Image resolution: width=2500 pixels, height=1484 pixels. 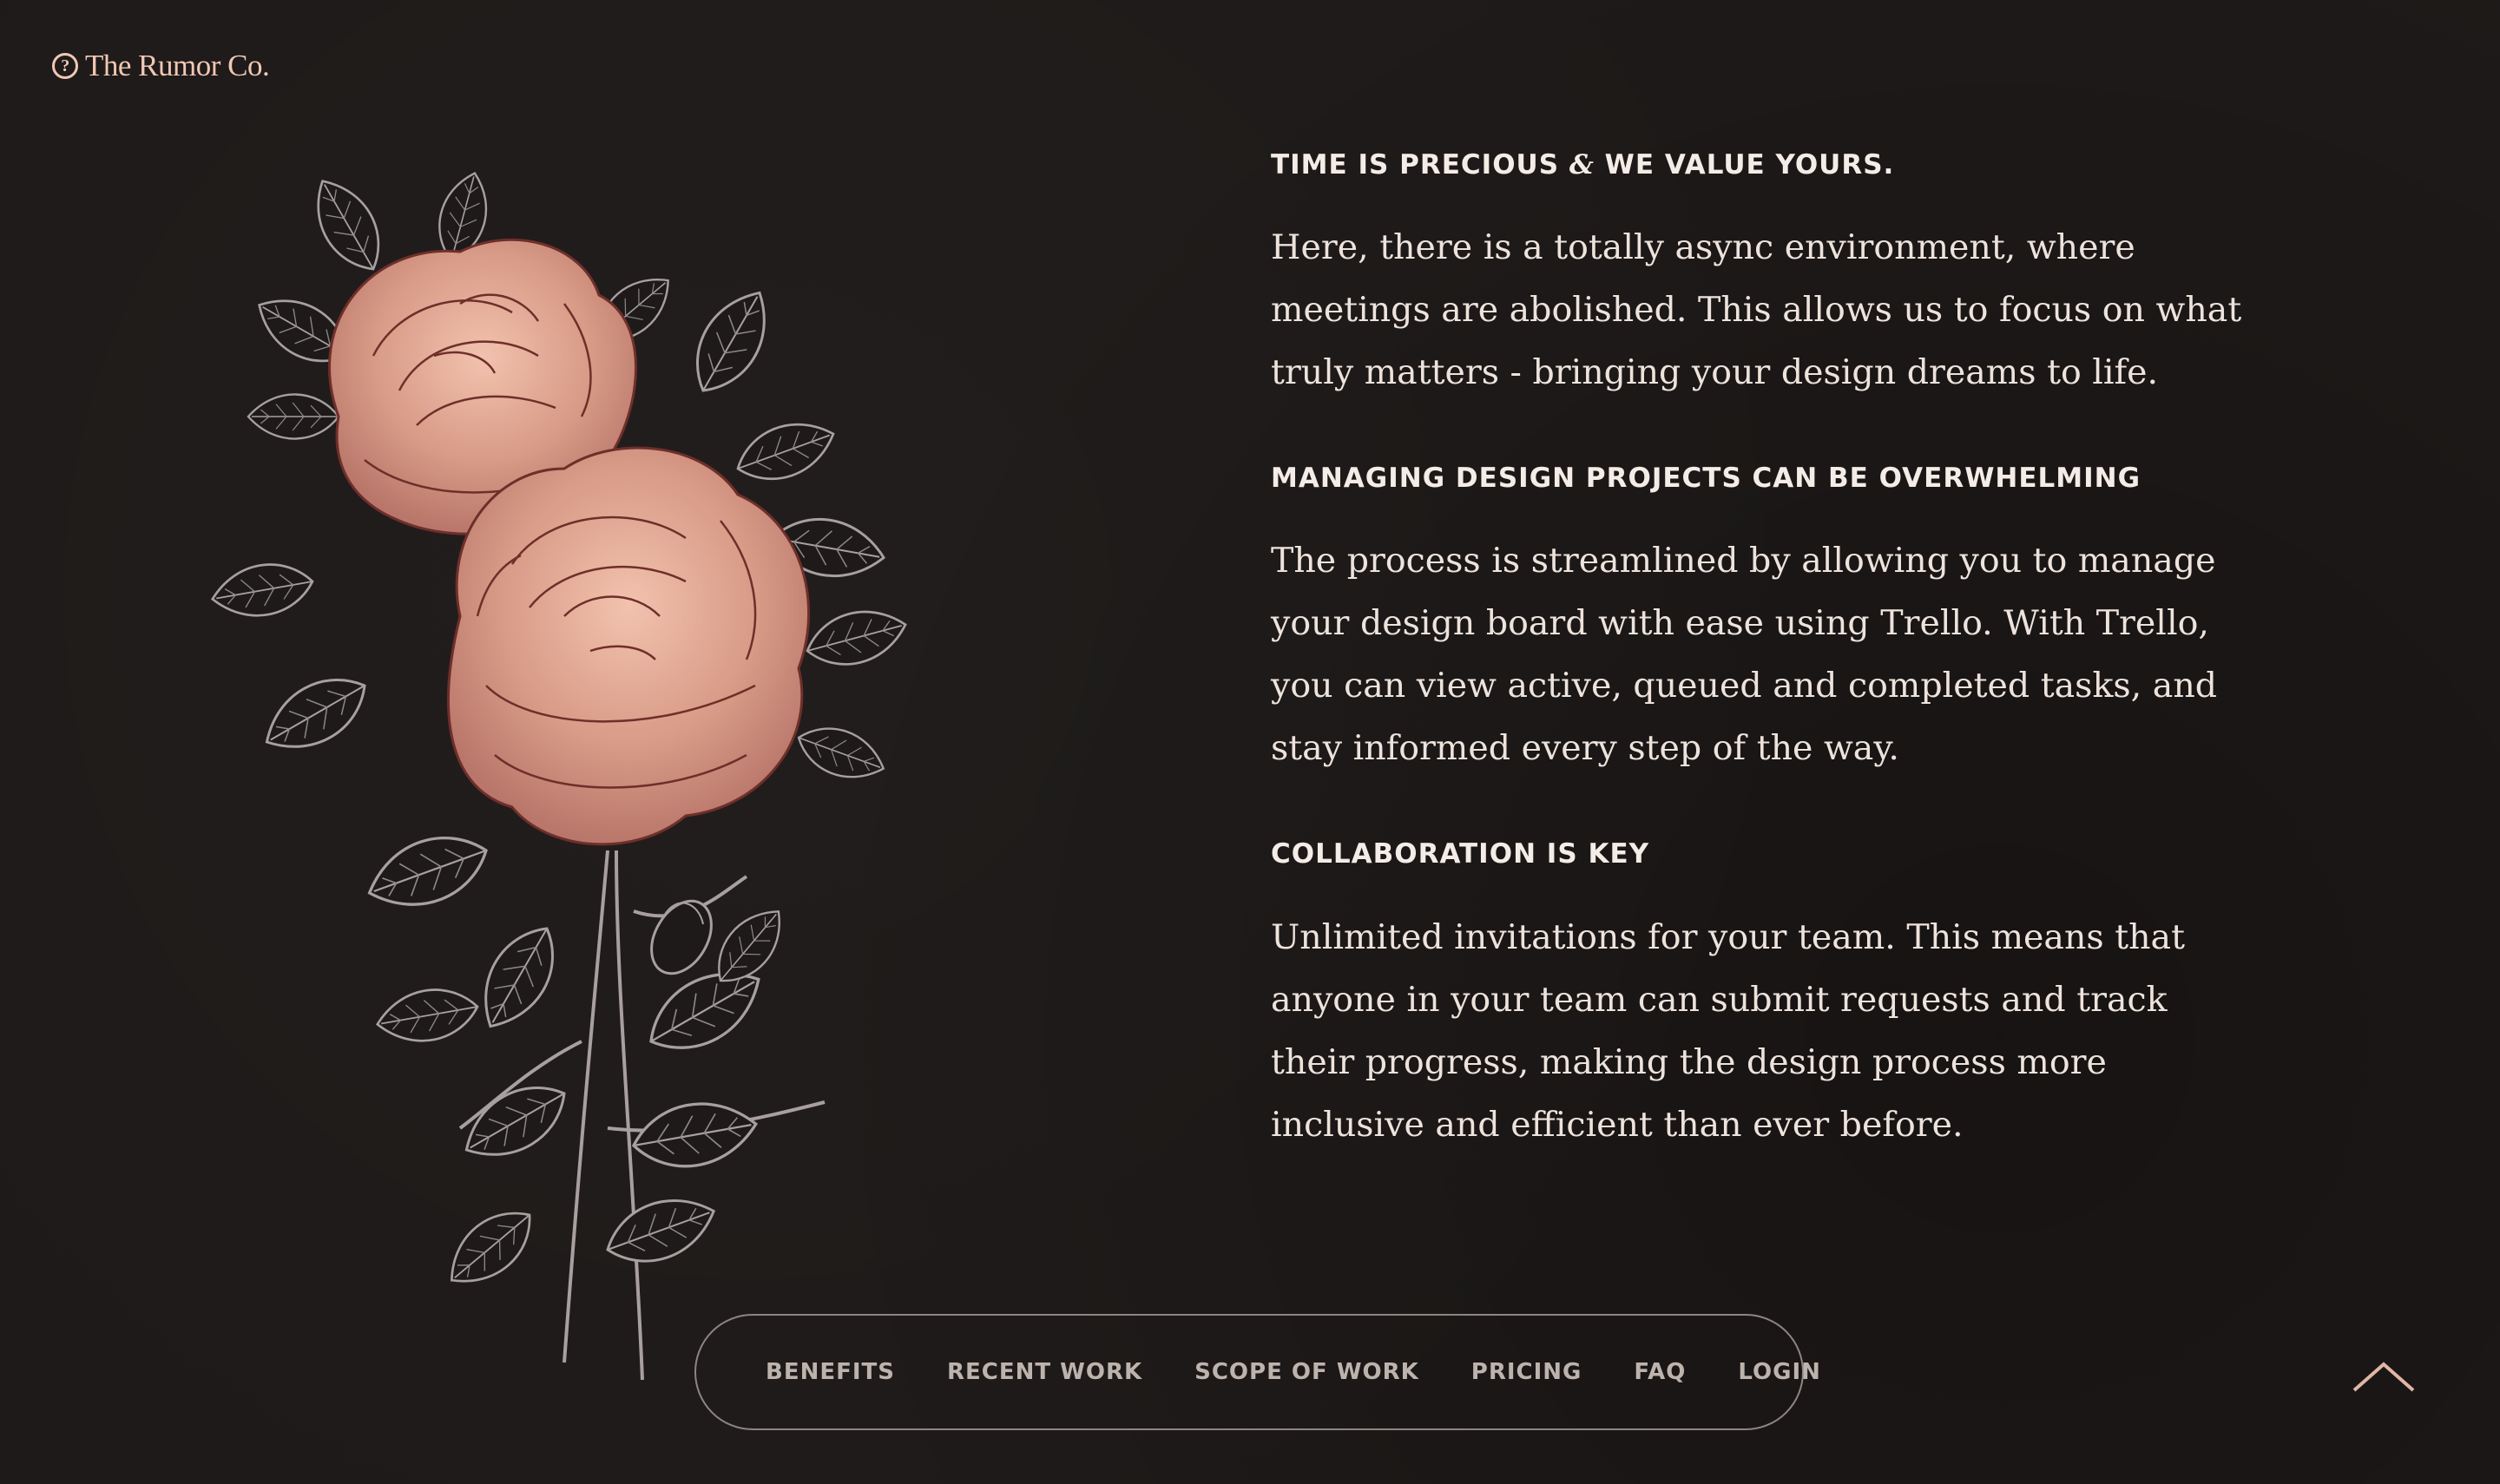 What do you see at coordinates (1583, 165) in the screenshot?
I see `section-heading: TIME IS PRECIOUS & WE VALUE YOURS.` at bounding box center [1583, 165].